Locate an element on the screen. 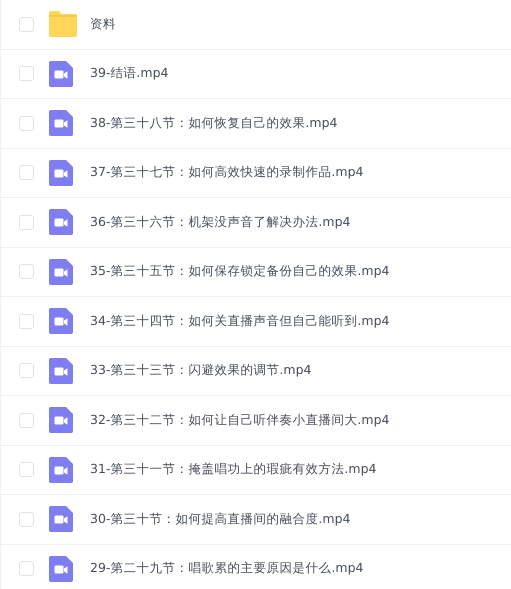 The height and width of the screenshot is (589, 511). file-name: 35-第三十五节：如何保存锁定备份自己的效果.mp4 is located at coordinates (240, 271).